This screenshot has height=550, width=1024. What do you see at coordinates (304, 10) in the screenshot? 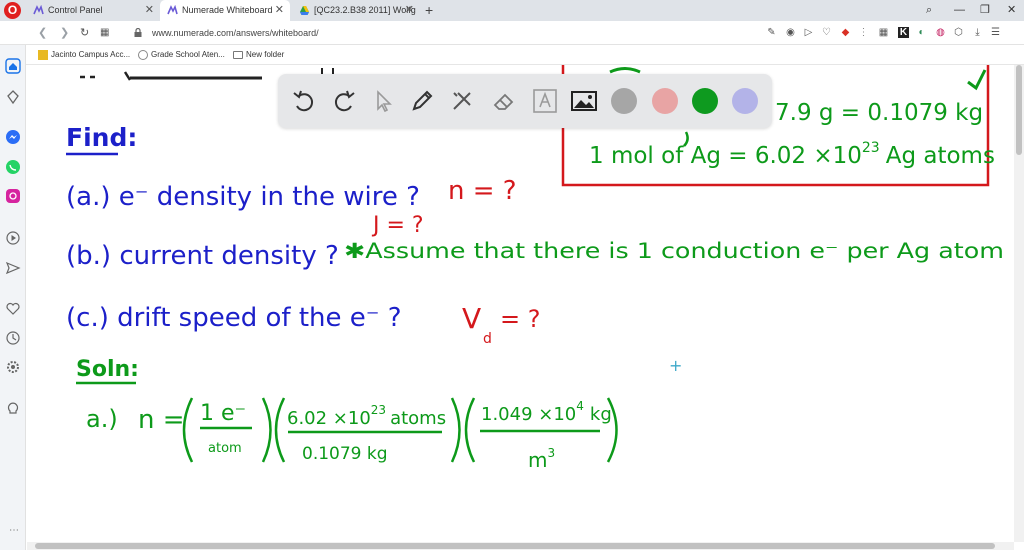
I see `google-drive-icon` at bounding box center [304, 10].